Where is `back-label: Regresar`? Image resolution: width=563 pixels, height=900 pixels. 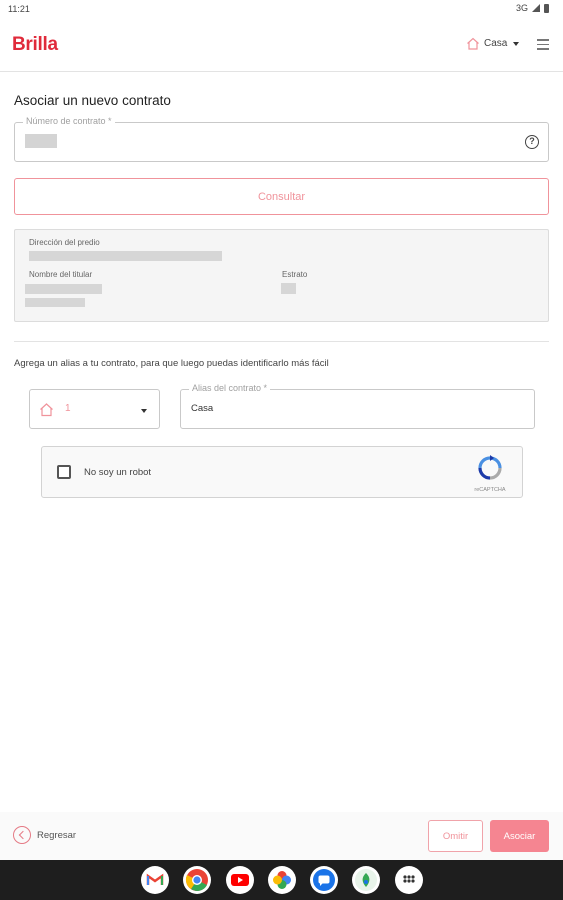
back-label: Regresar is located at coordinates (57, 835).